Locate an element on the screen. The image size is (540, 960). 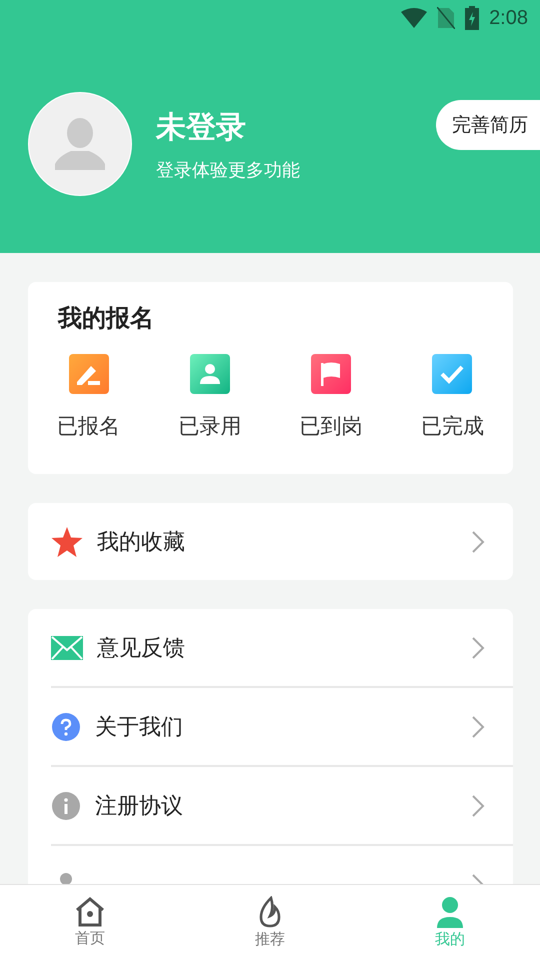
menu-item: 意见反馈 is located at coordinates (284, 647).